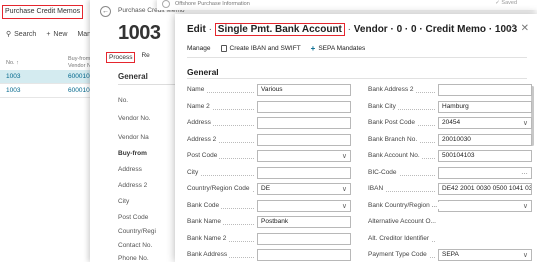  Describe the element at coordinates (485, 106) in the screenshot. I see `field-input: Hamburg` at that location.